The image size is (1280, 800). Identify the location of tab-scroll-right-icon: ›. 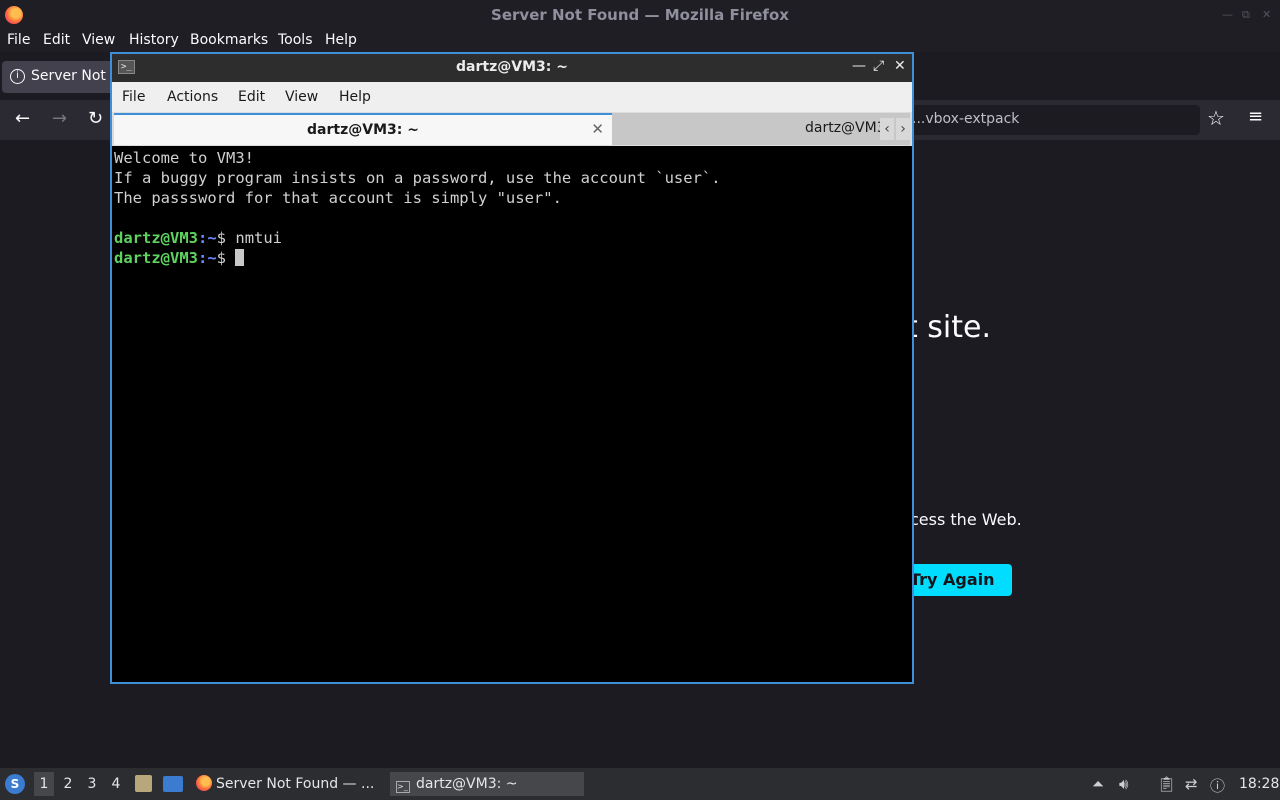
(903, 129).